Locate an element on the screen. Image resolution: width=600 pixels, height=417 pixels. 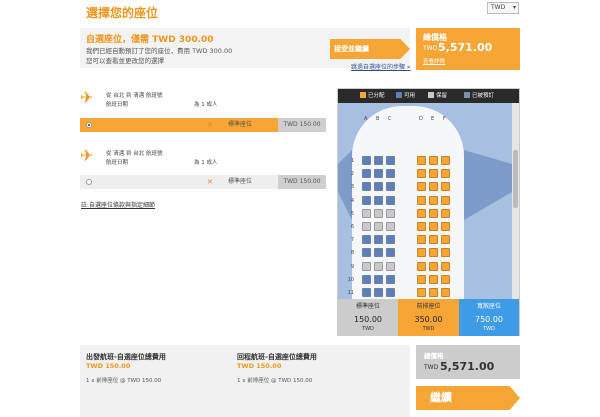
seat-10D is located at coordinates (421, 279).